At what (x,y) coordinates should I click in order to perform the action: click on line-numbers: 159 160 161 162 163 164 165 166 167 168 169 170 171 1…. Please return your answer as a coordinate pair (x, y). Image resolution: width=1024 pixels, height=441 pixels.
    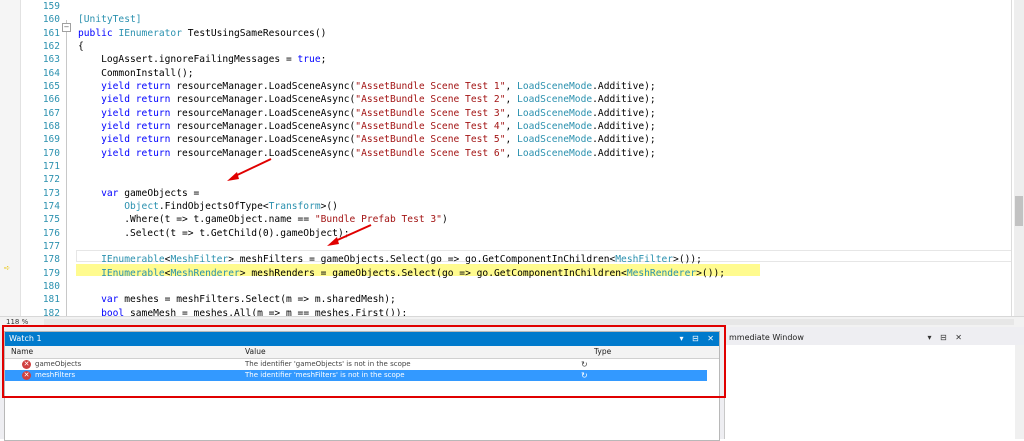
    Looking at the image, I should click on (40, 158).